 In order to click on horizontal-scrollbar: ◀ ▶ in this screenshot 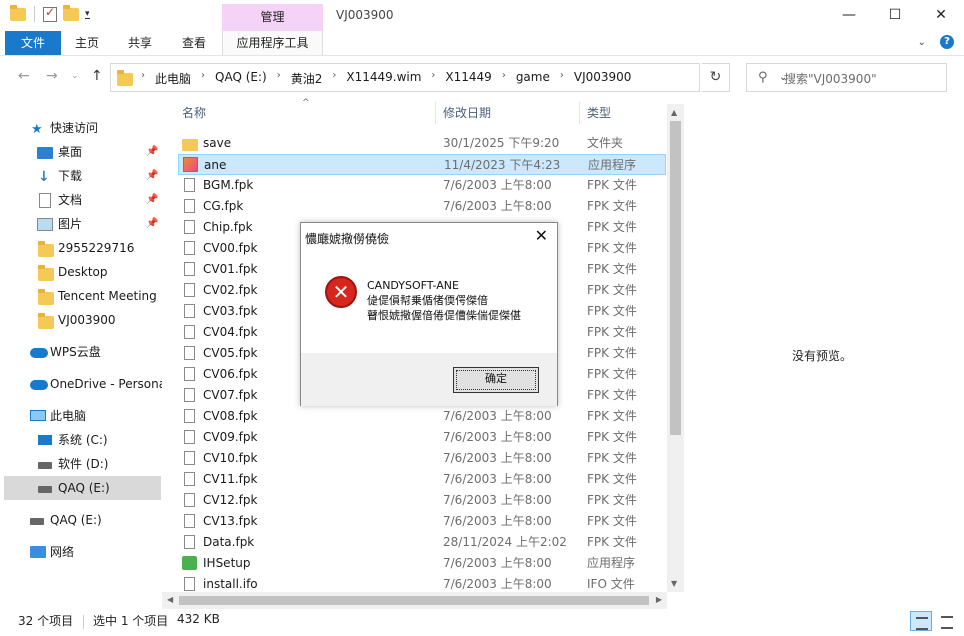, I will do `click(414, 600)`.